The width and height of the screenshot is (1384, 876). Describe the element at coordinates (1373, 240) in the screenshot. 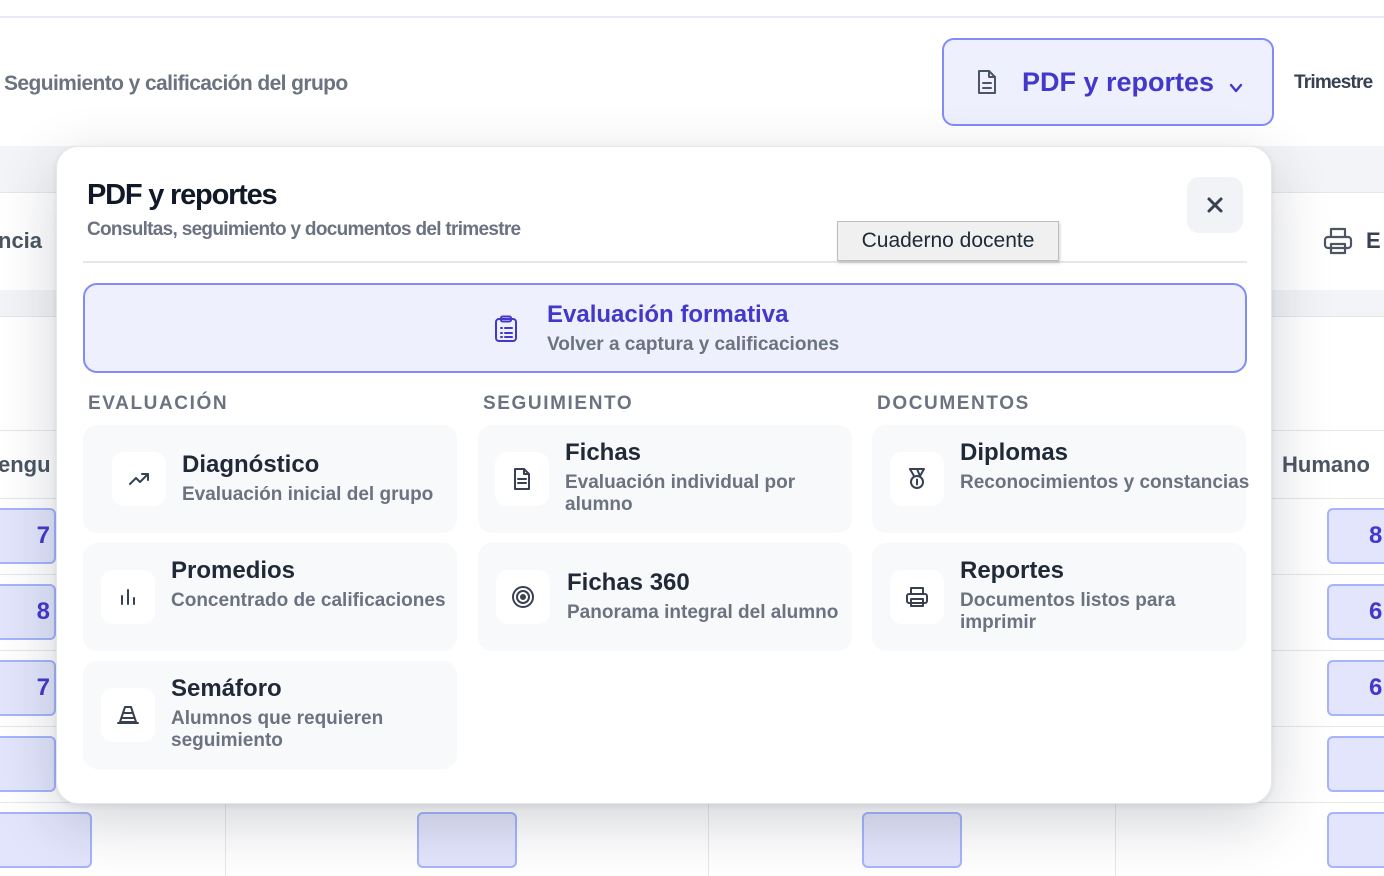

I see `column-header-right: E` at that location.